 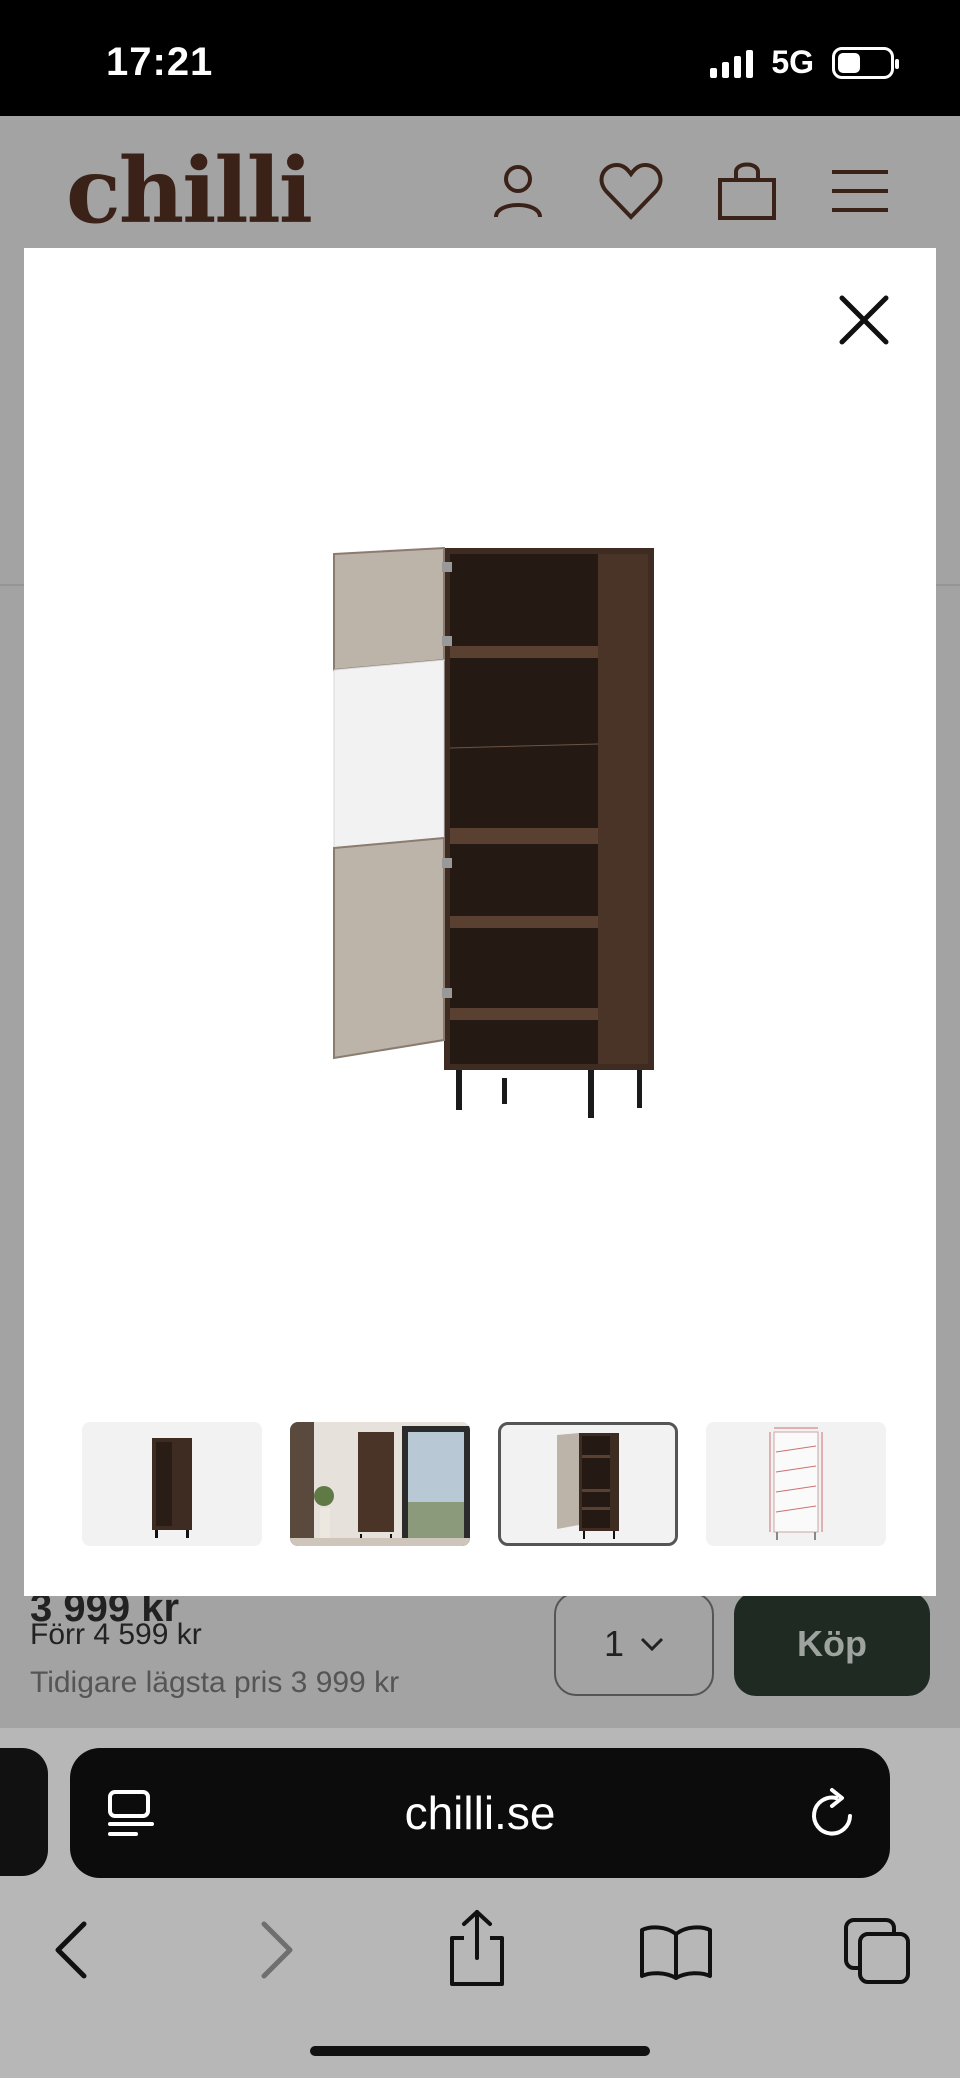 I want to click on header-icons, so click(x=690, y=191).